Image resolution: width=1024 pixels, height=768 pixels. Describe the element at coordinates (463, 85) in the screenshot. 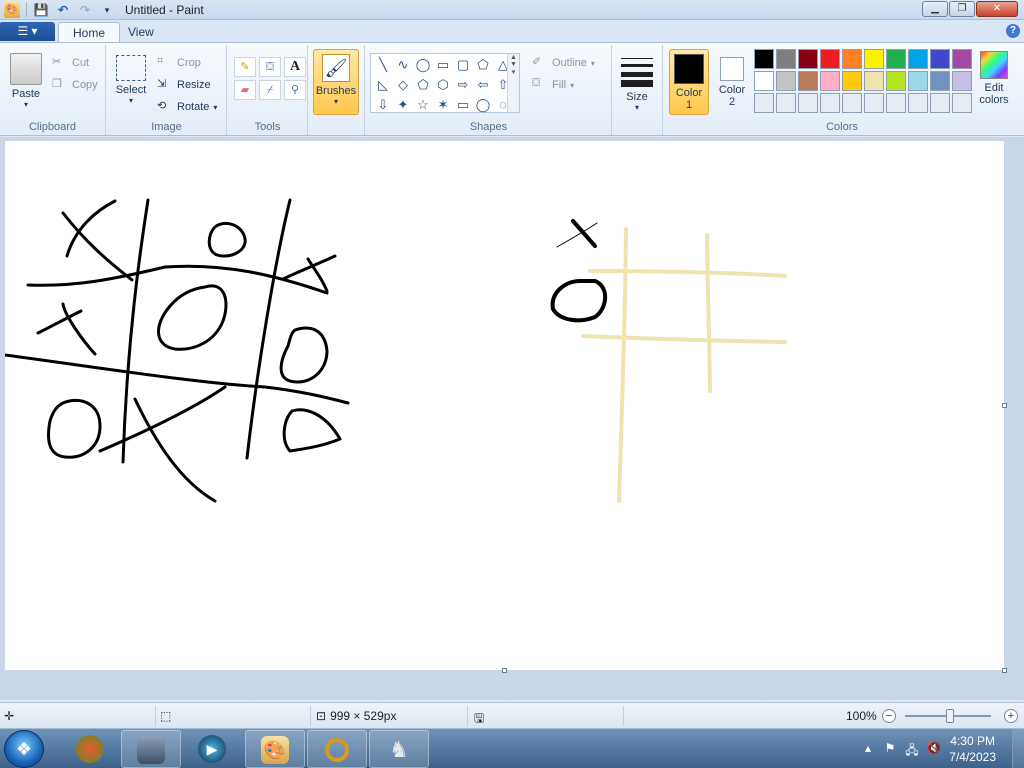

I see `shape-option: ⇨` at that location.